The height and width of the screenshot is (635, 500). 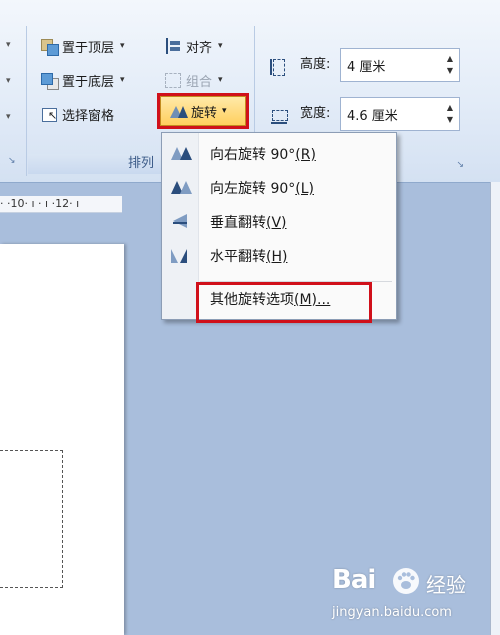 What do you see at coordinates (392, 612) in the screenshot?
I see `watermark-url: jingyan.baidu.com` at bounding box center [392, 612].